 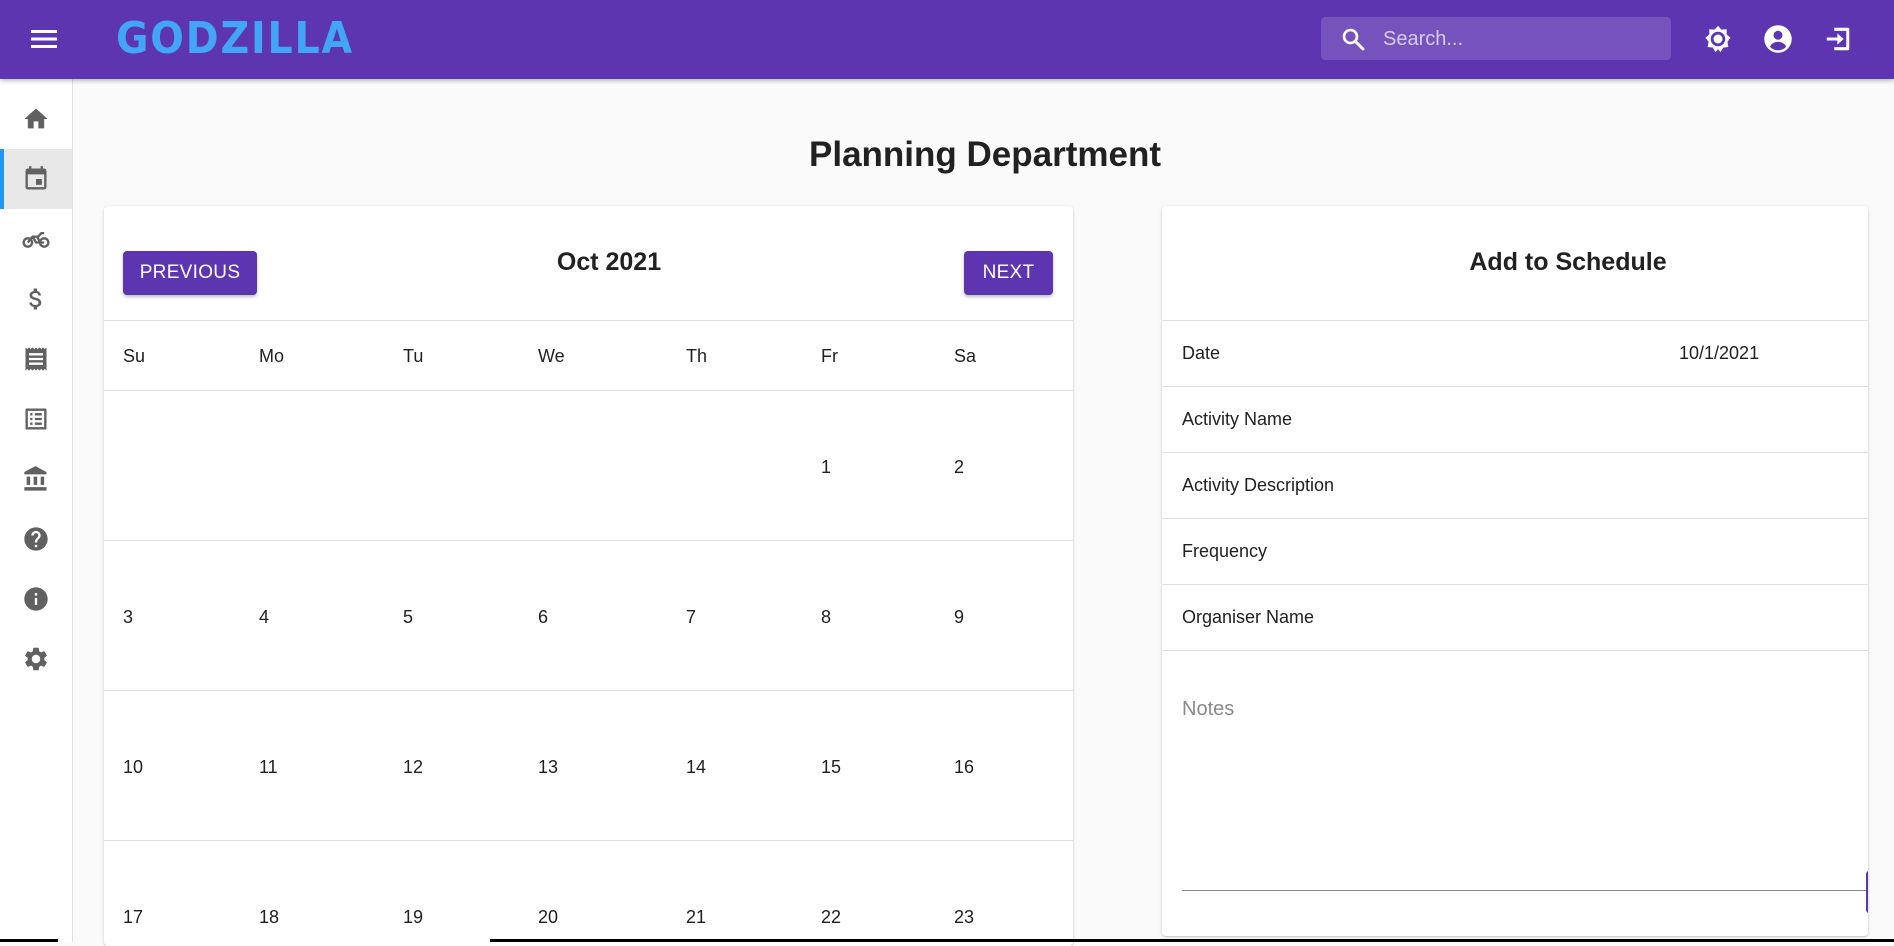 What do you see at coordinates (691, 617) in the screenshot?
I see `day-cell: 7` at bounding box center [691, 617].